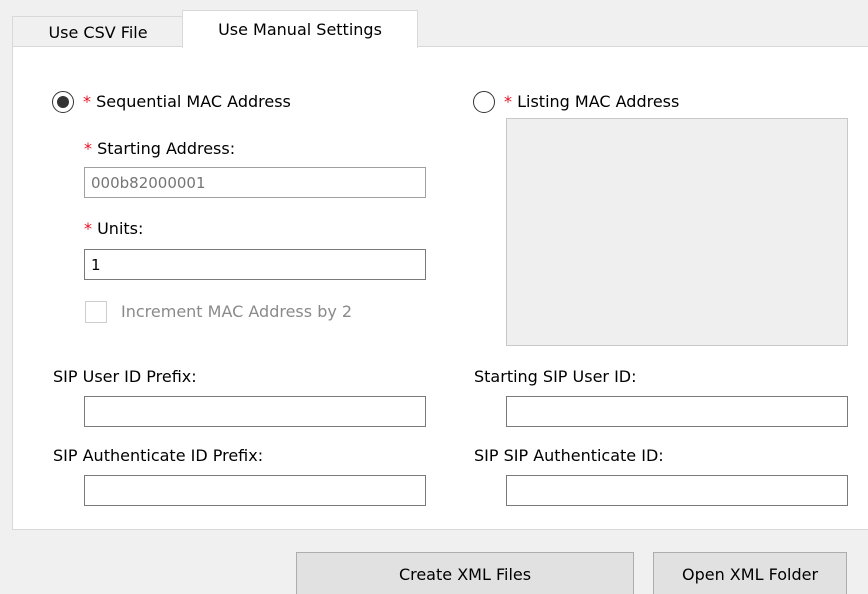  Describe the element at coordinates (434, 24) in the screenshot. I see `tab-strip: Use CSV File Use Manual Settings` at that location.